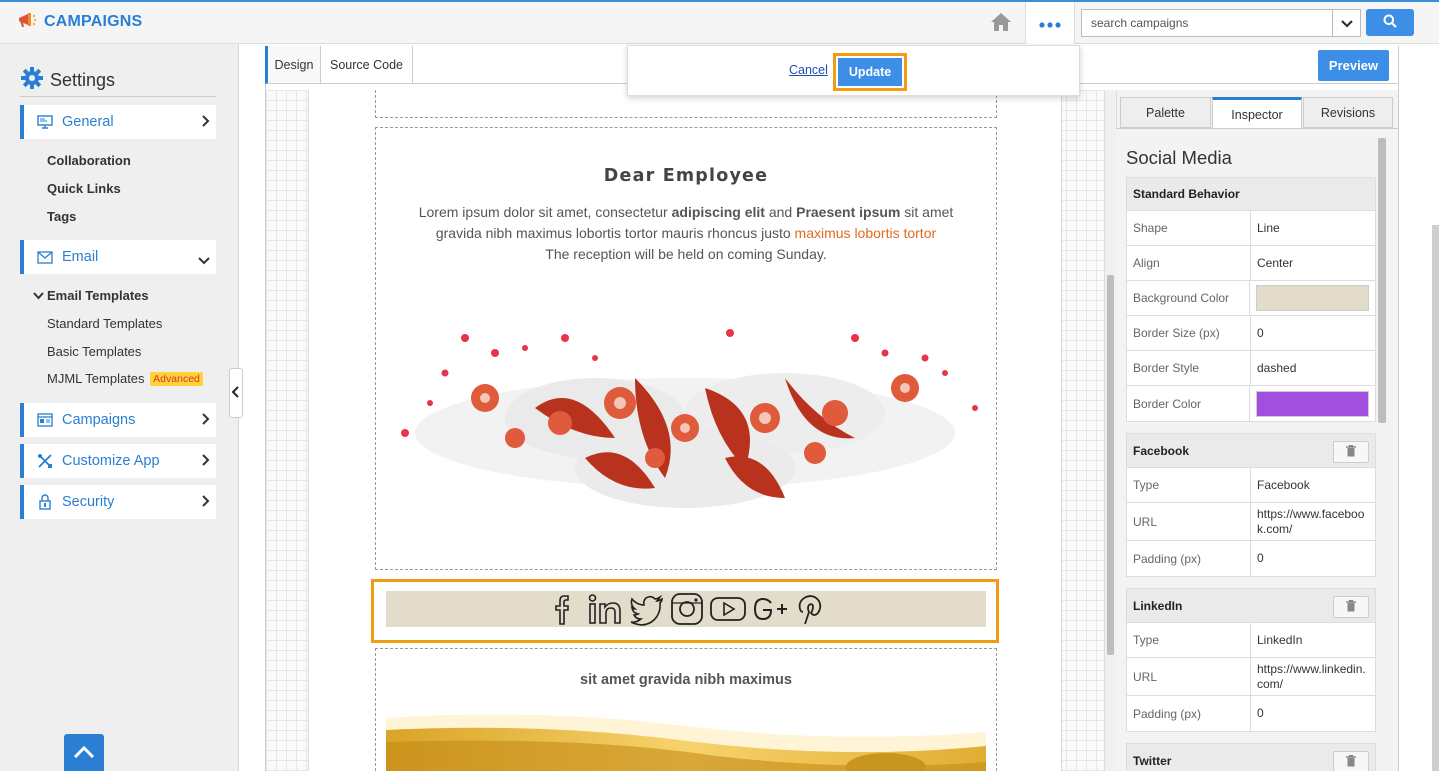 The image size is (1439, 771). Describe the element at coordinates (1313, 485) in the screenshot. I see `facebook-type-value: Facebook` at that location.